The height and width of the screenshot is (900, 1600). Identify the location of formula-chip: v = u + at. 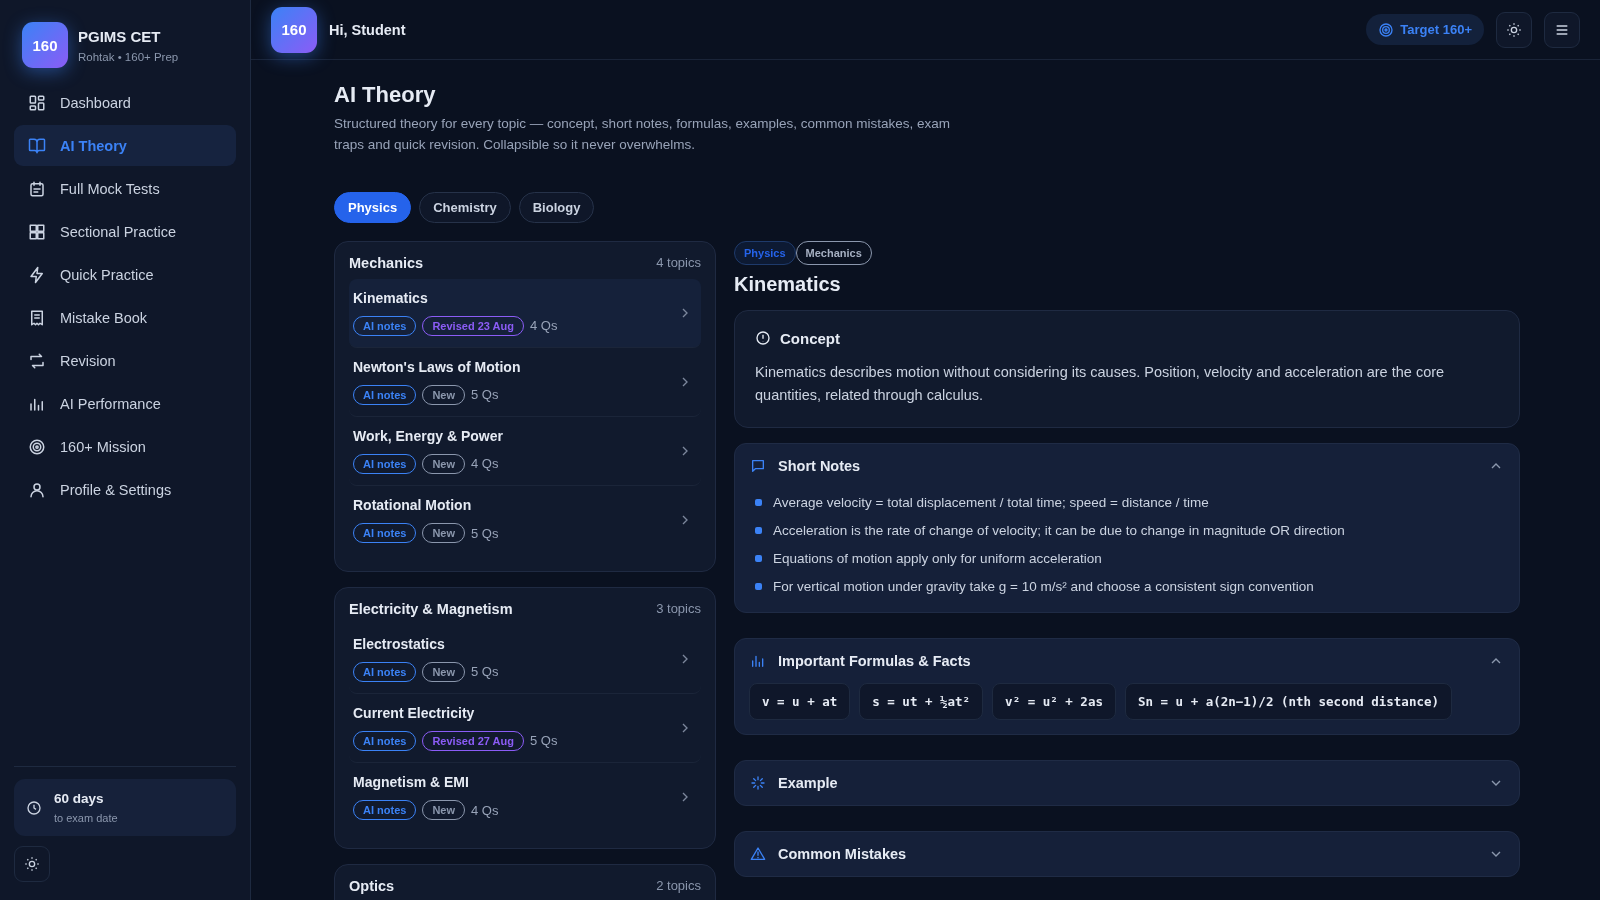
(800, 702).